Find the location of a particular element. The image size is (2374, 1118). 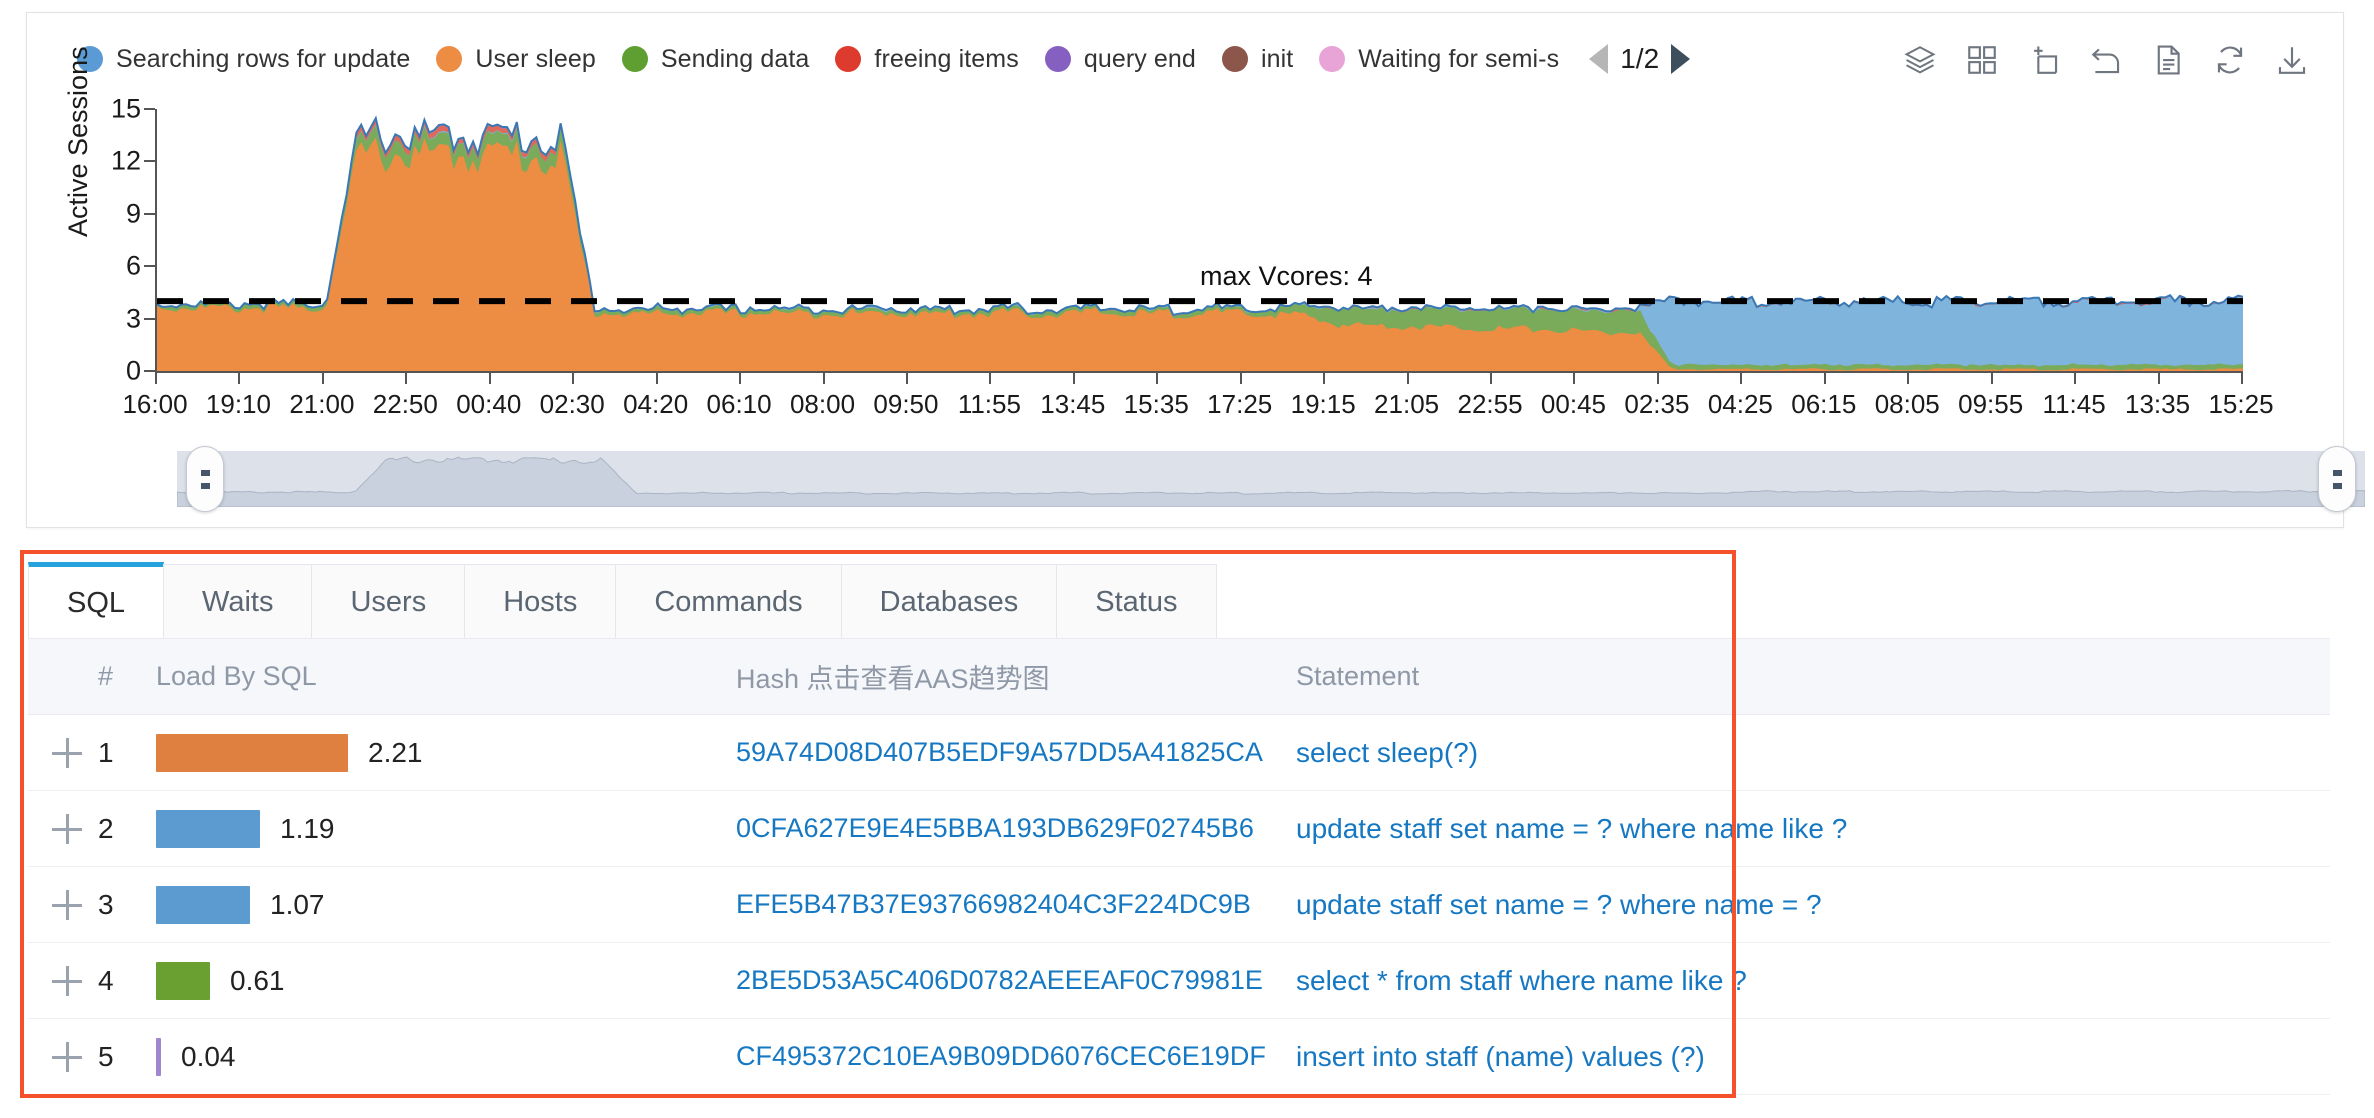

legend-item: init is located at coordinates (1257, 59).